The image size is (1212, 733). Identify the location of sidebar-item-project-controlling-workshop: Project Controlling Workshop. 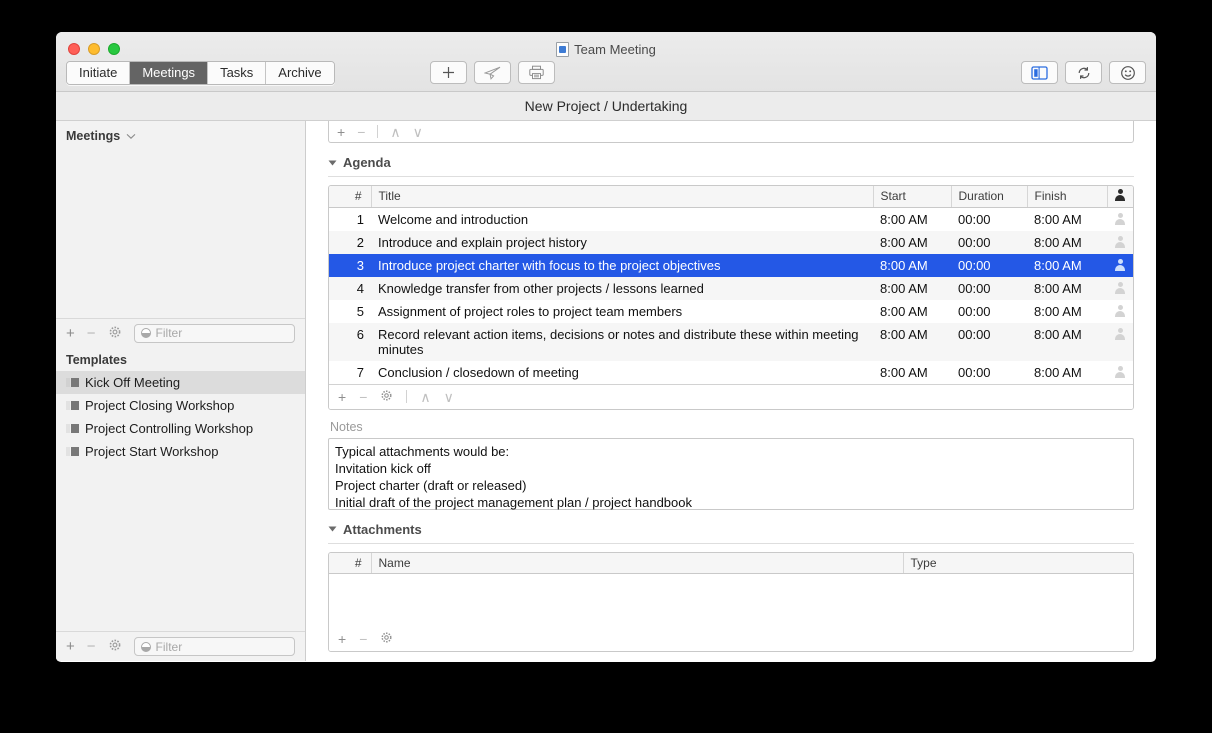
(180, 428).